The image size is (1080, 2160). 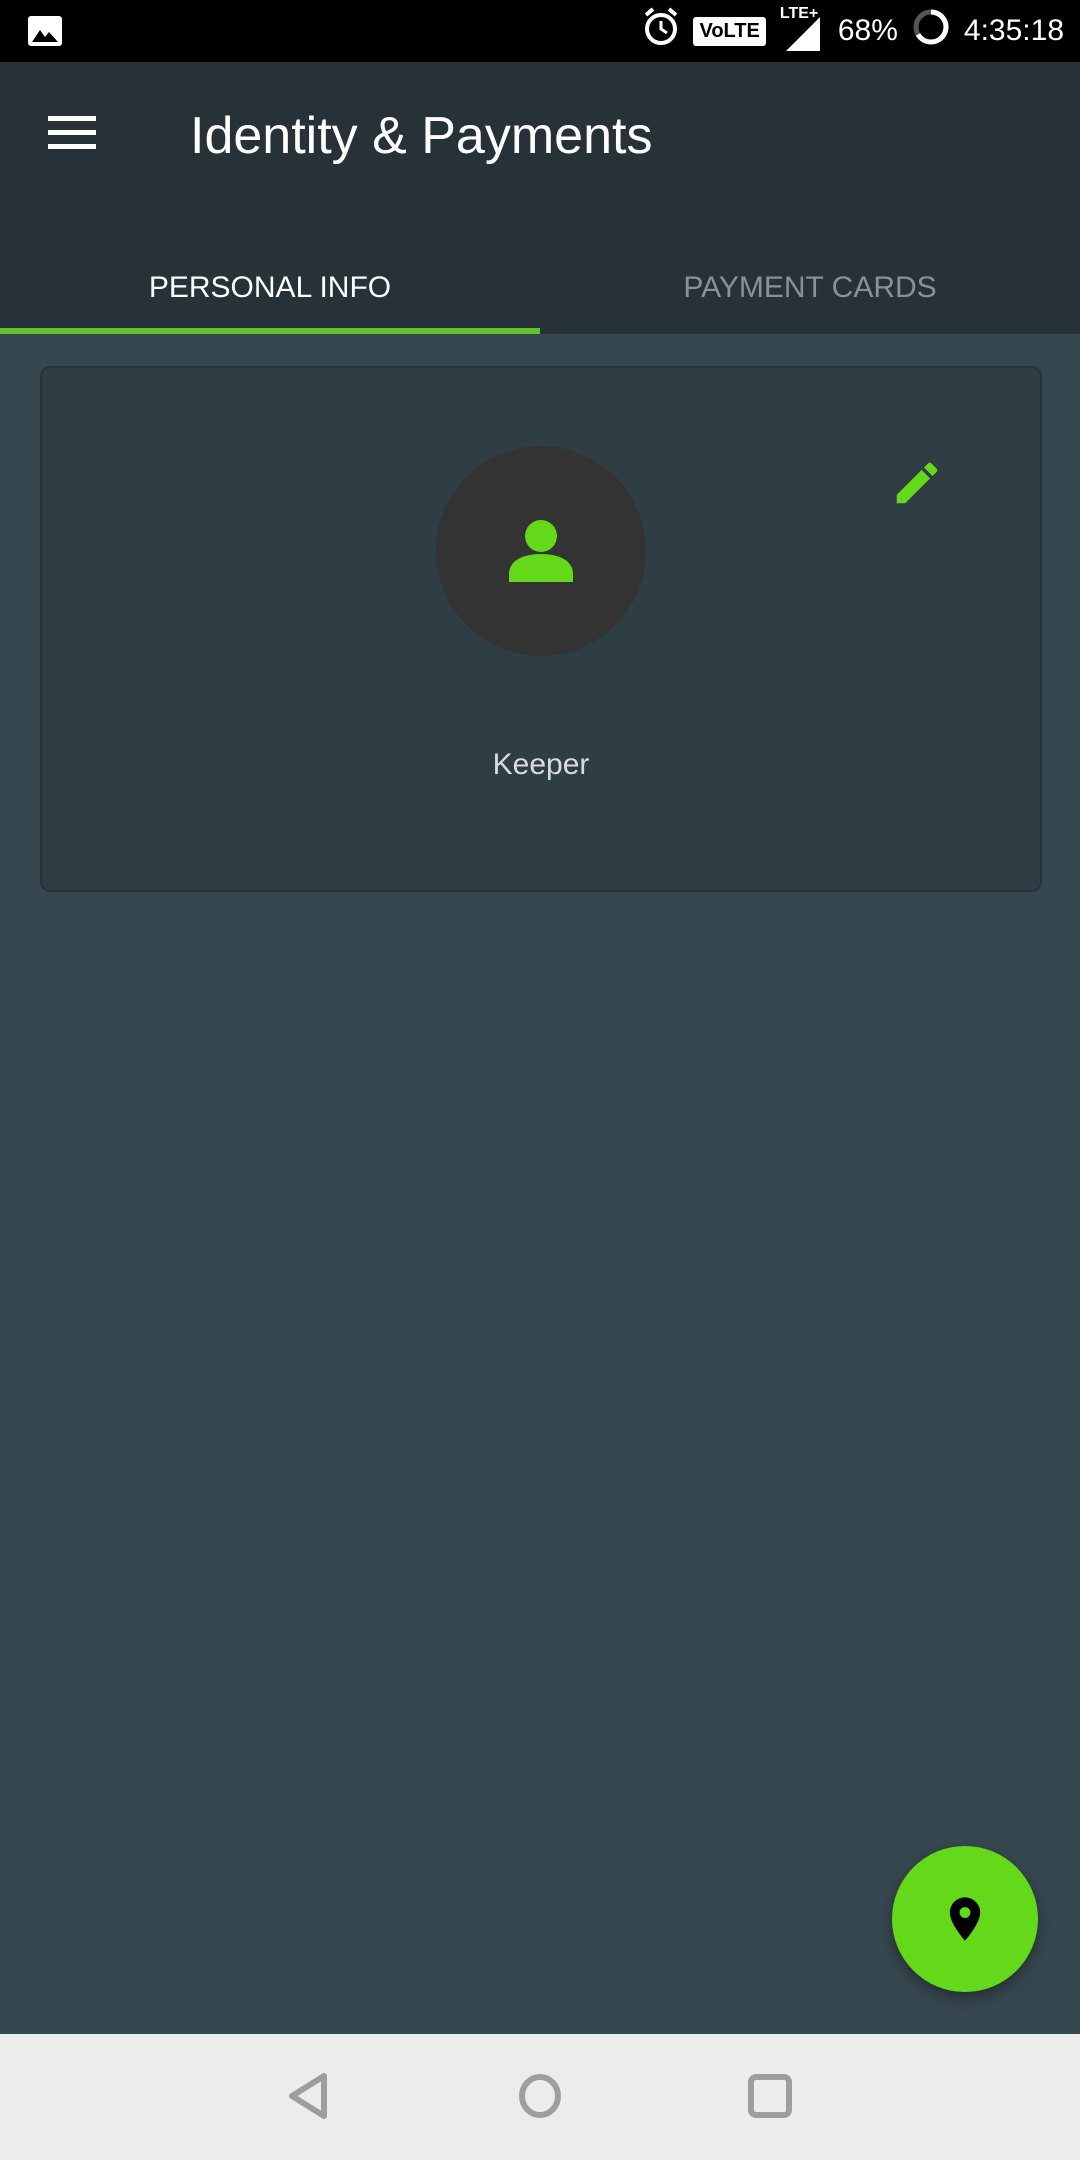 I want to click on person-icon, so click(x=541, y=551).